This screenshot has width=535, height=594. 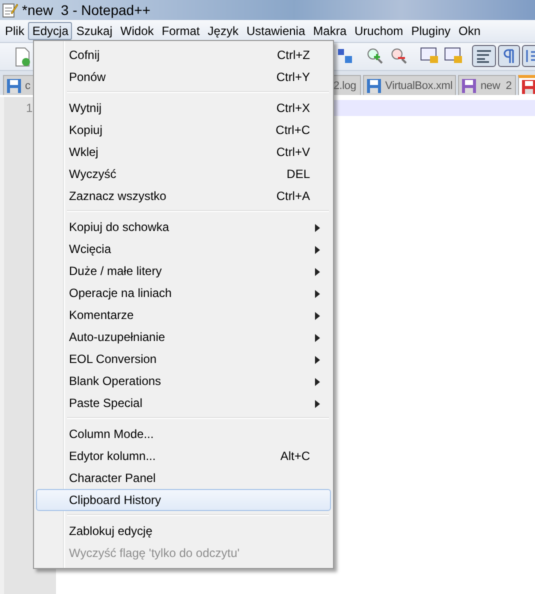 I want to click on menu-item: Clipboard History, so click(x=183, y=500).